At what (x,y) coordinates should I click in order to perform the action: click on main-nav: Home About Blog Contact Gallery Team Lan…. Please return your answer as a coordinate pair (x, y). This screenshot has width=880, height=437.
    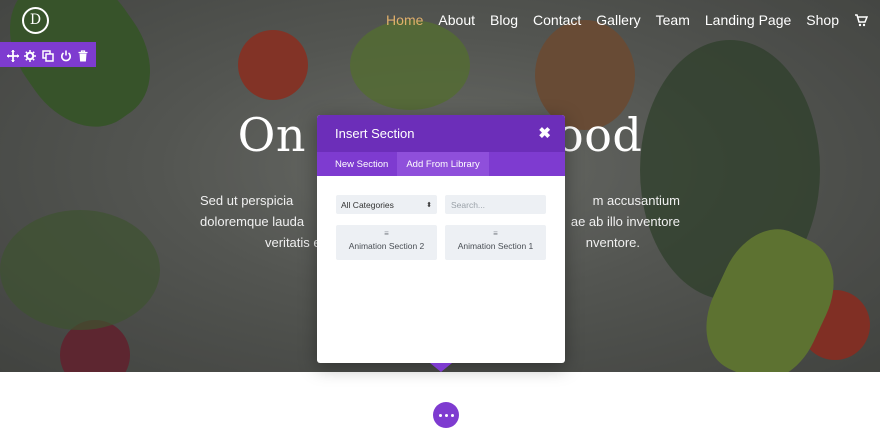
    Looking at the image, I should click on (627, 20).